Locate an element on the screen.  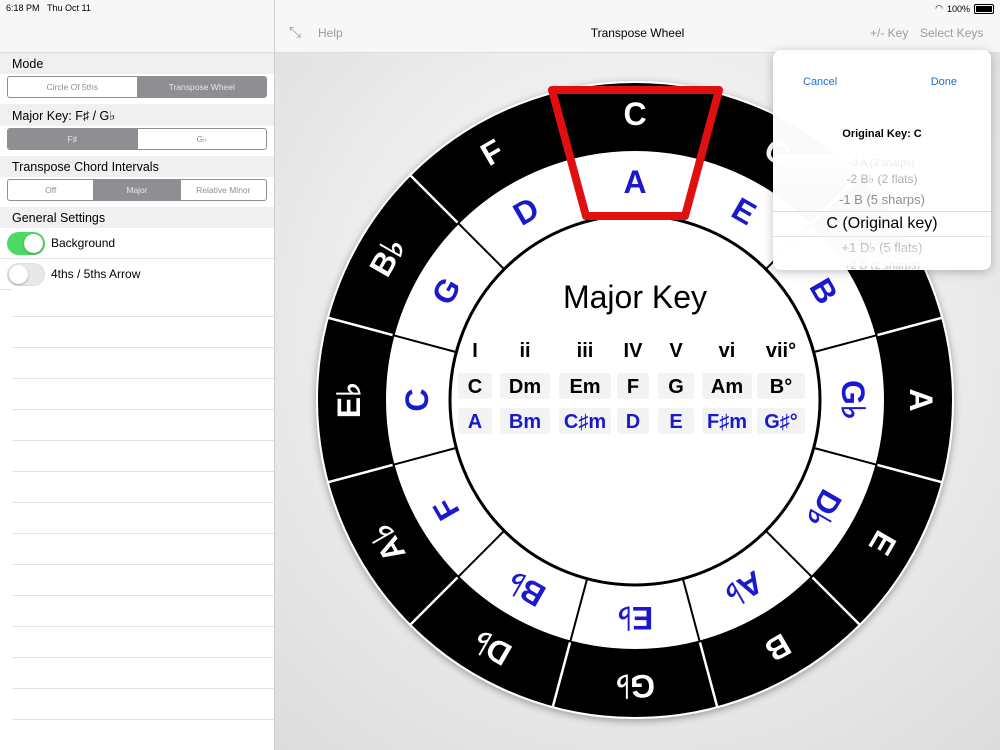
battery-icon is located at coordinates (984, 8).